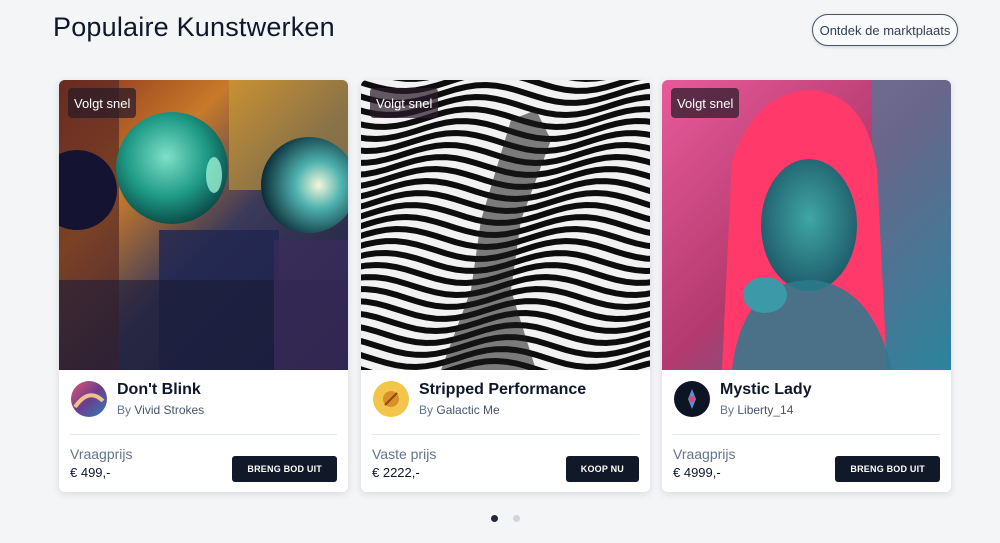 This screenshot has height=543, width=1000. Describe the element at coordinates (766, 390) in the screenshot. I see `artwork-title: Mystic Lady` at that location.